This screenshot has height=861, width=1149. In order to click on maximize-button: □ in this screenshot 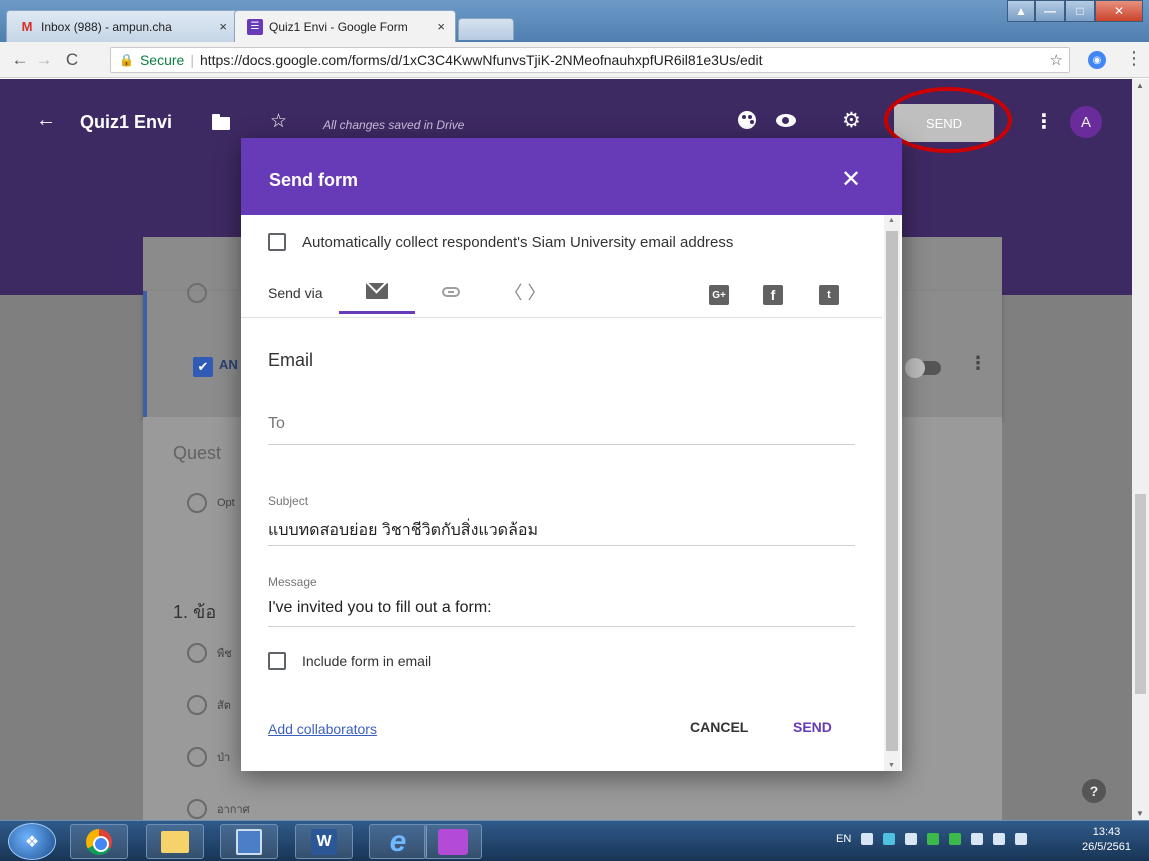, I will do `click(1080, 11)`.